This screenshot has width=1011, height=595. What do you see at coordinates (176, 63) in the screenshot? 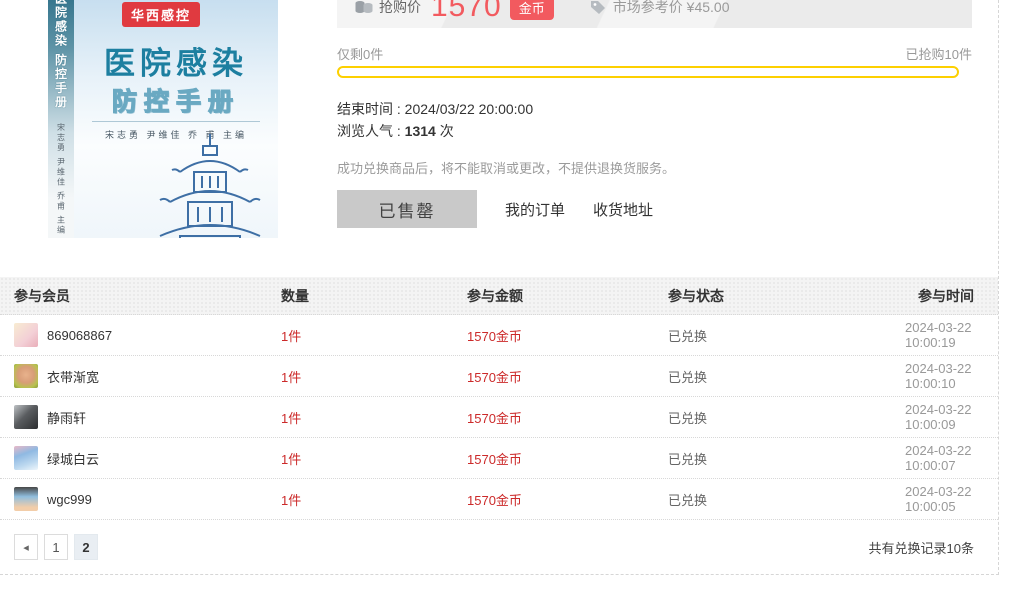
I see `book-title-line1: 医院感染` at bounding box center [176, 63].